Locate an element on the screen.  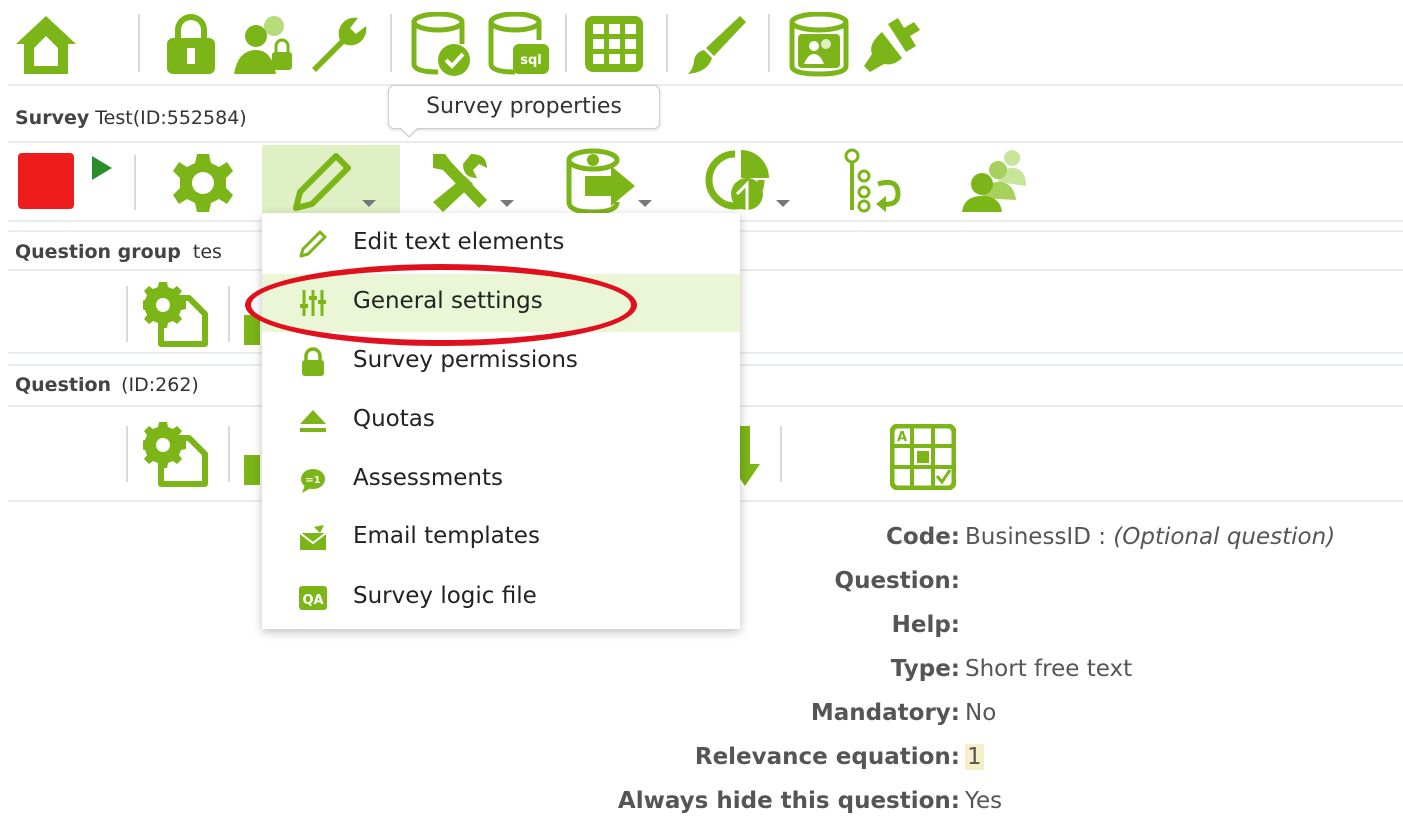
code-note: (Optional question) is located at coordinates (1224, 537).